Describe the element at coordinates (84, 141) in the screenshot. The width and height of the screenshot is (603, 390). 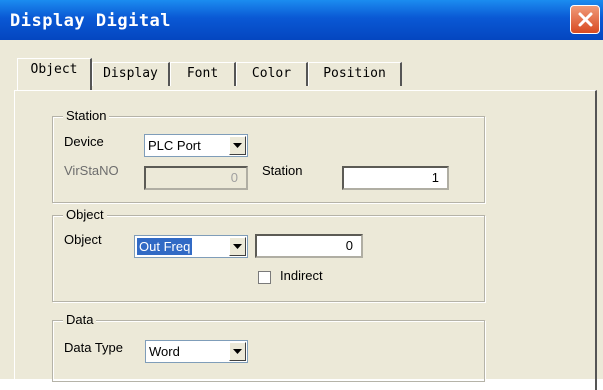
I see `device-label: Device` at that location.